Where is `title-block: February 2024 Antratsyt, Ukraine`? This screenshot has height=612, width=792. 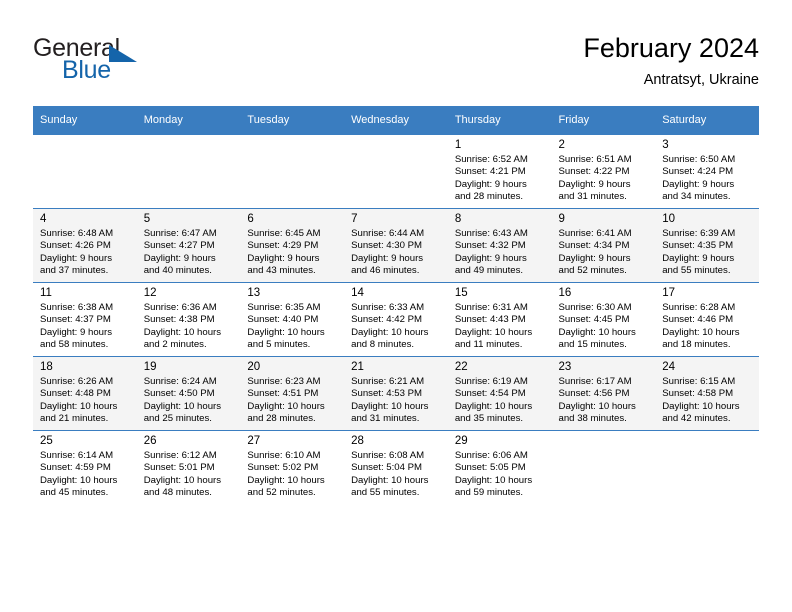 title-block: February 2024 Antratsyt, Ukraine is located at coordinates (671, 61).